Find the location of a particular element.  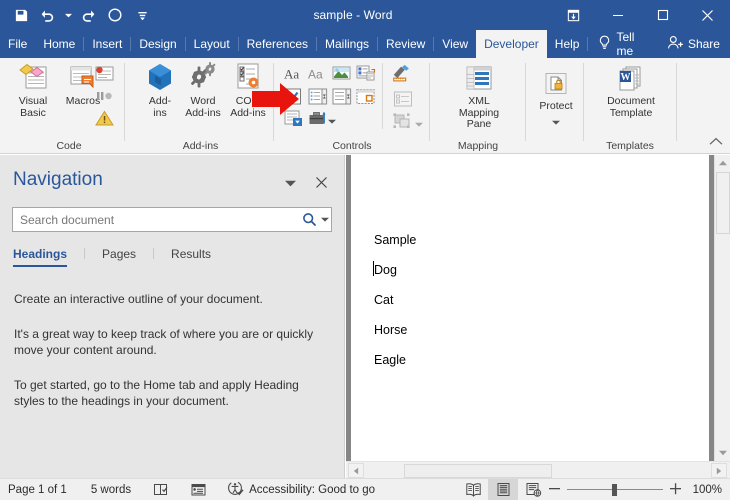

word-add-ins-icon is located at coordinates (203, 77).